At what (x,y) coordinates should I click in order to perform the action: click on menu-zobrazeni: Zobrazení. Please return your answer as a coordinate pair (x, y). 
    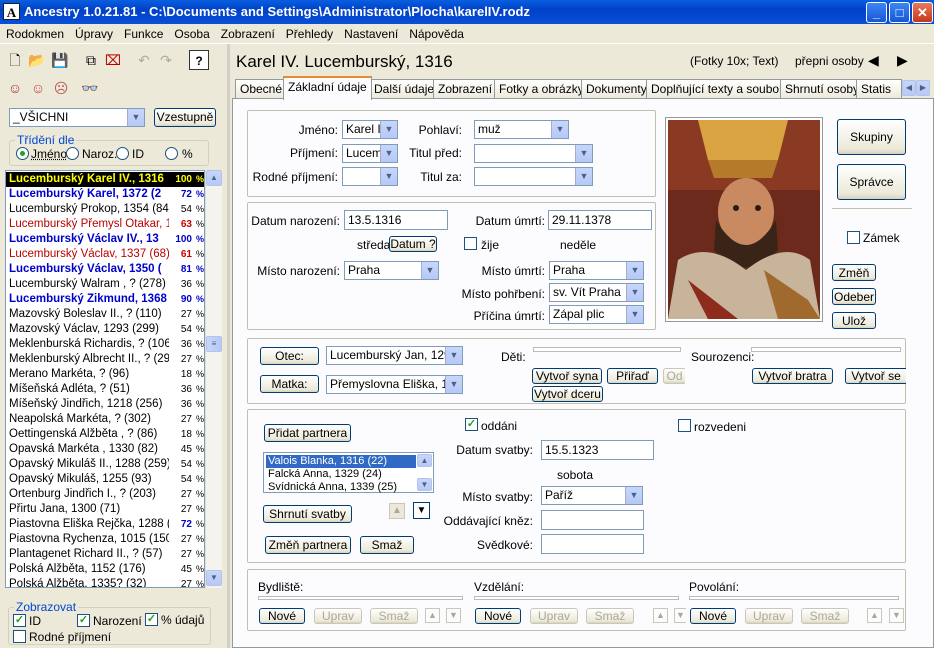
    Looking at the image, I should click on (247, 32).